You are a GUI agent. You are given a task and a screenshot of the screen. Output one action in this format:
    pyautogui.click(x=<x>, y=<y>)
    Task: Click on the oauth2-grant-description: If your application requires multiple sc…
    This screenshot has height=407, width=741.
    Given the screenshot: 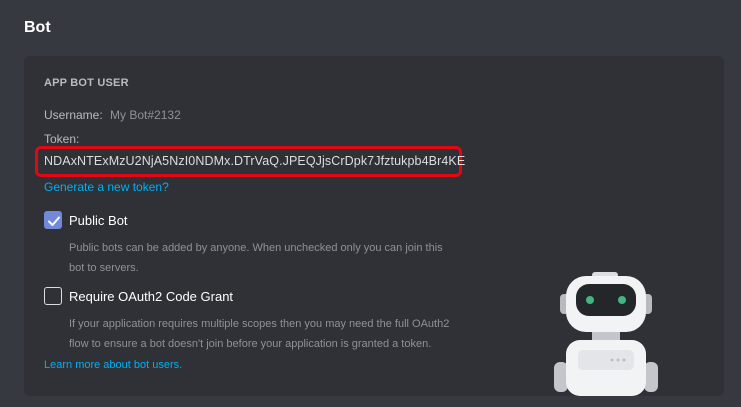 What is the action you would take?
    pyautogui.click(x=279, y=334)
    